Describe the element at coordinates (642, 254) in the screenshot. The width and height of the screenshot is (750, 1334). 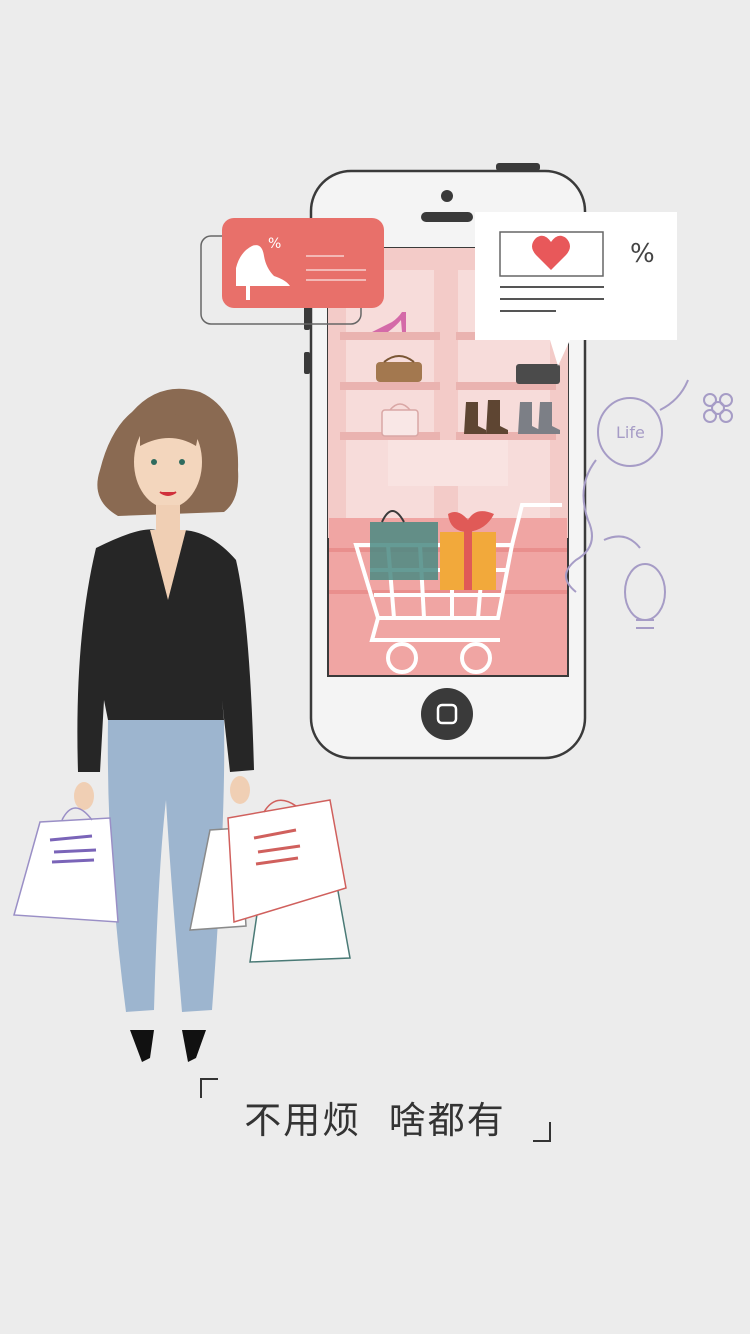
I see `percent-badge-right: %` at that location.